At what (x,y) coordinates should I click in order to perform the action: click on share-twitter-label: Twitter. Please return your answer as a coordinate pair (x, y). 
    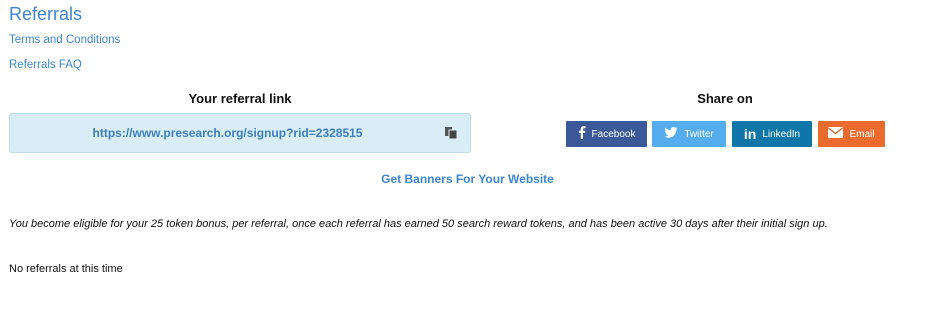
    Looking at the image, I should click on (699, 134).